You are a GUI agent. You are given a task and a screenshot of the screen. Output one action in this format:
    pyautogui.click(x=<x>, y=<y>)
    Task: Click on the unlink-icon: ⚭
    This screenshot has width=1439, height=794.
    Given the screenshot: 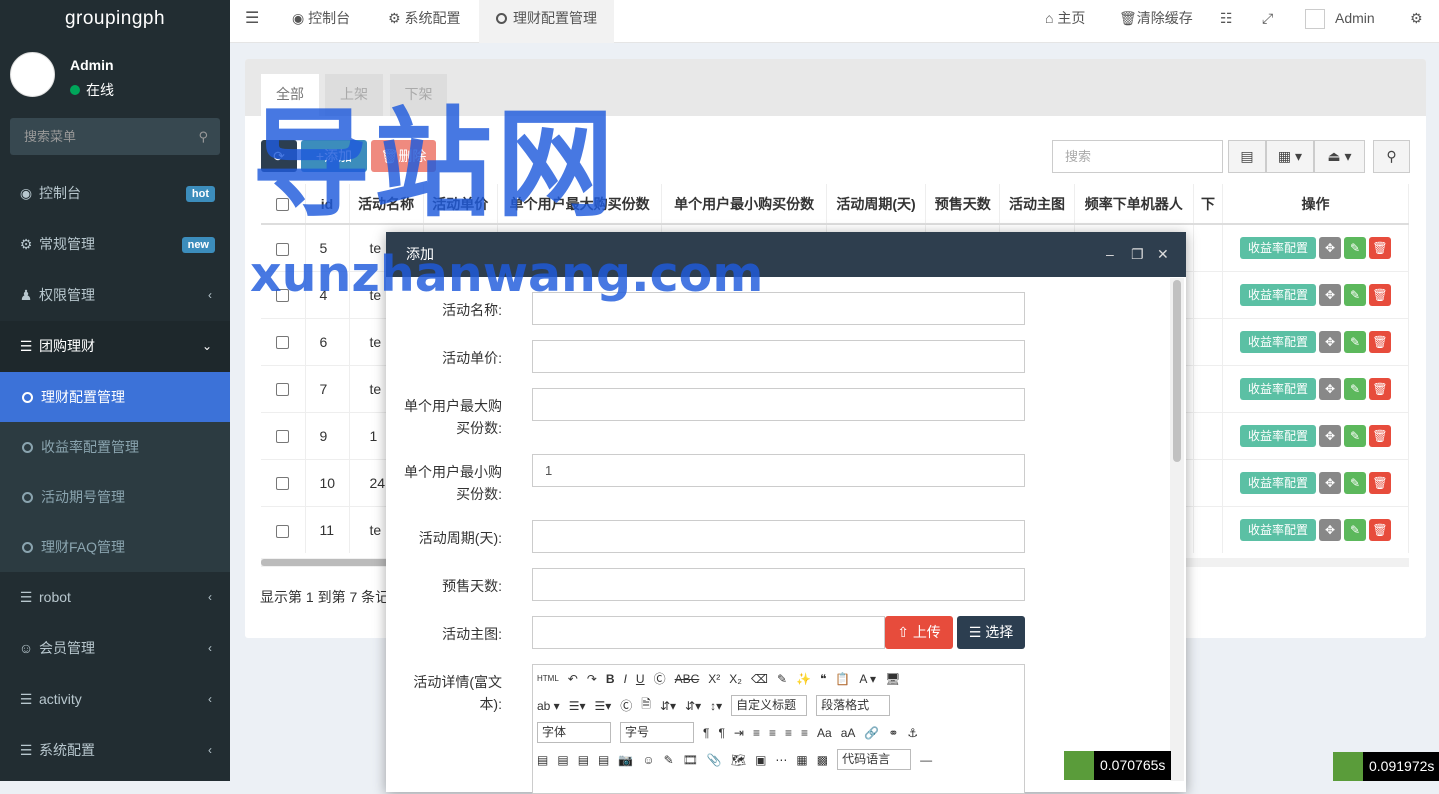 What is the action you would take?
    pyautogui.click(x=893, y=733)
    